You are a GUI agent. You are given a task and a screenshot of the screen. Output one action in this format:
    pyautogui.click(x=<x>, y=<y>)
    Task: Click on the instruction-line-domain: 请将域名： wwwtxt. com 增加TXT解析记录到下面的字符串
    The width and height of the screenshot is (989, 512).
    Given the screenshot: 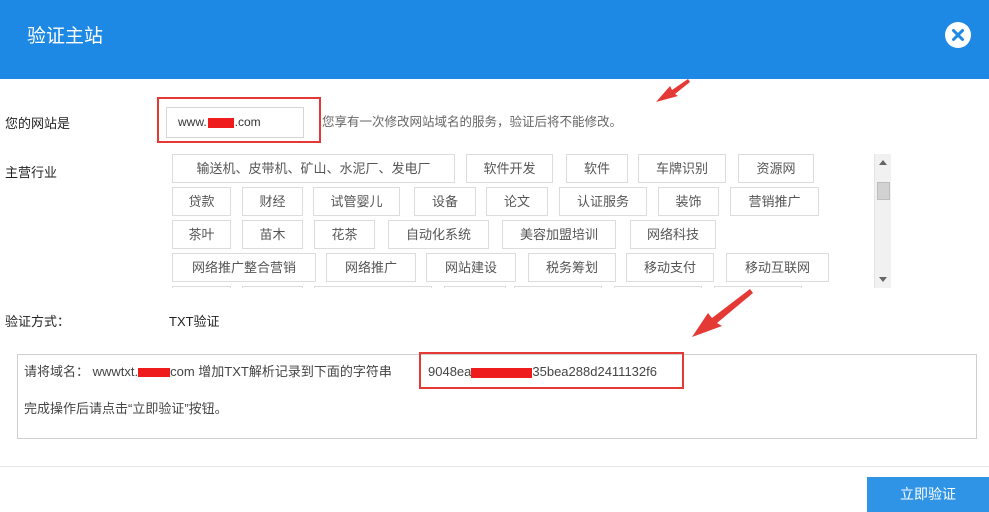 What is the action you would take?
    pyautogui.click(x=208, y=372)
    